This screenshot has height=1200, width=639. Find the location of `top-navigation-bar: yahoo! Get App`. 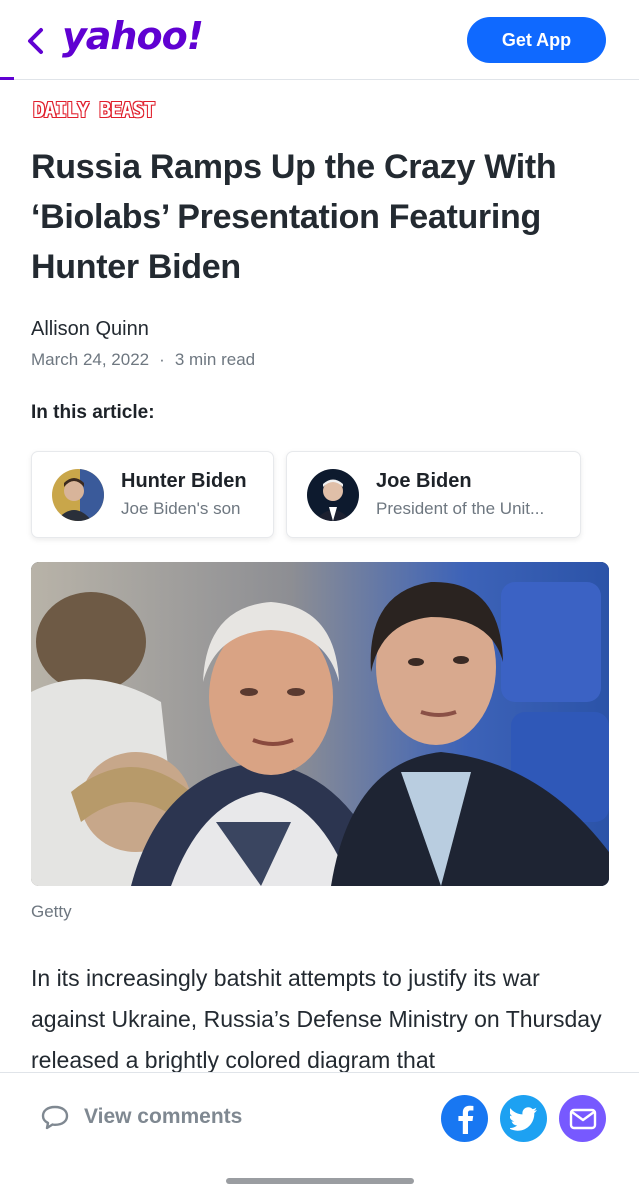

top-navigation-bar: yahoo! Get App is located at coordinates (319, 40).